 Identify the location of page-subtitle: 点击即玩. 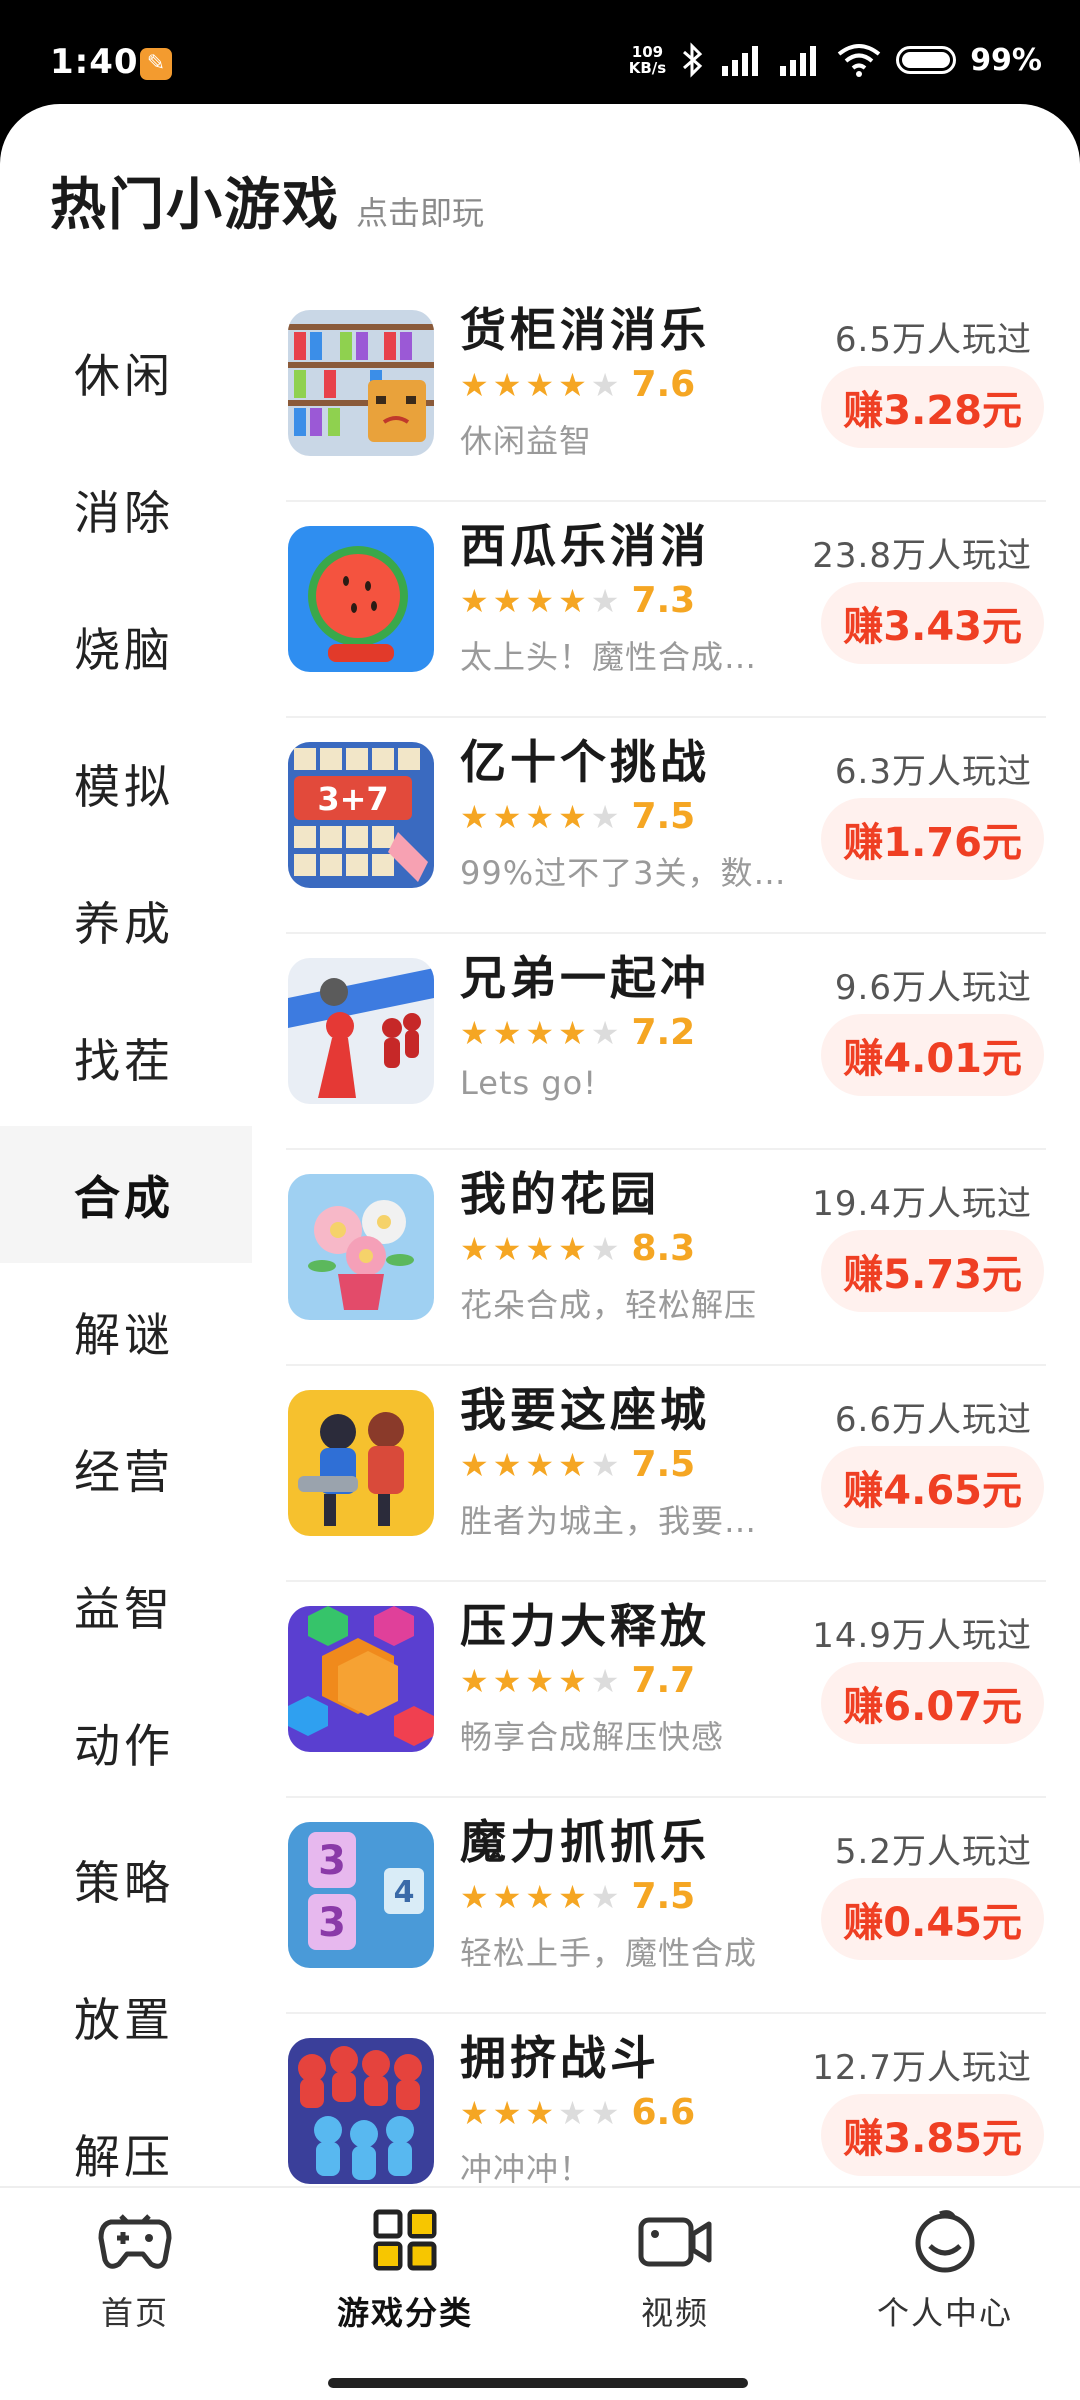
(420, 213).